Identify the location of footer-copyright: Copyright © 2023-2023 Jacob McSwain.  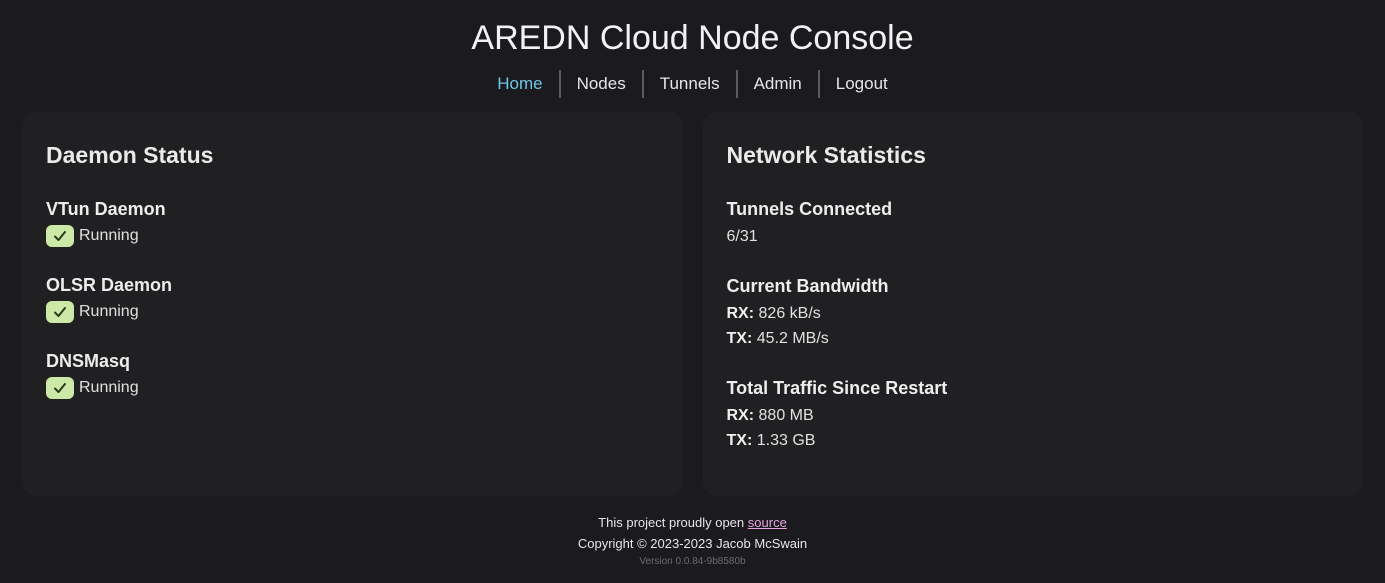
(692, 543).